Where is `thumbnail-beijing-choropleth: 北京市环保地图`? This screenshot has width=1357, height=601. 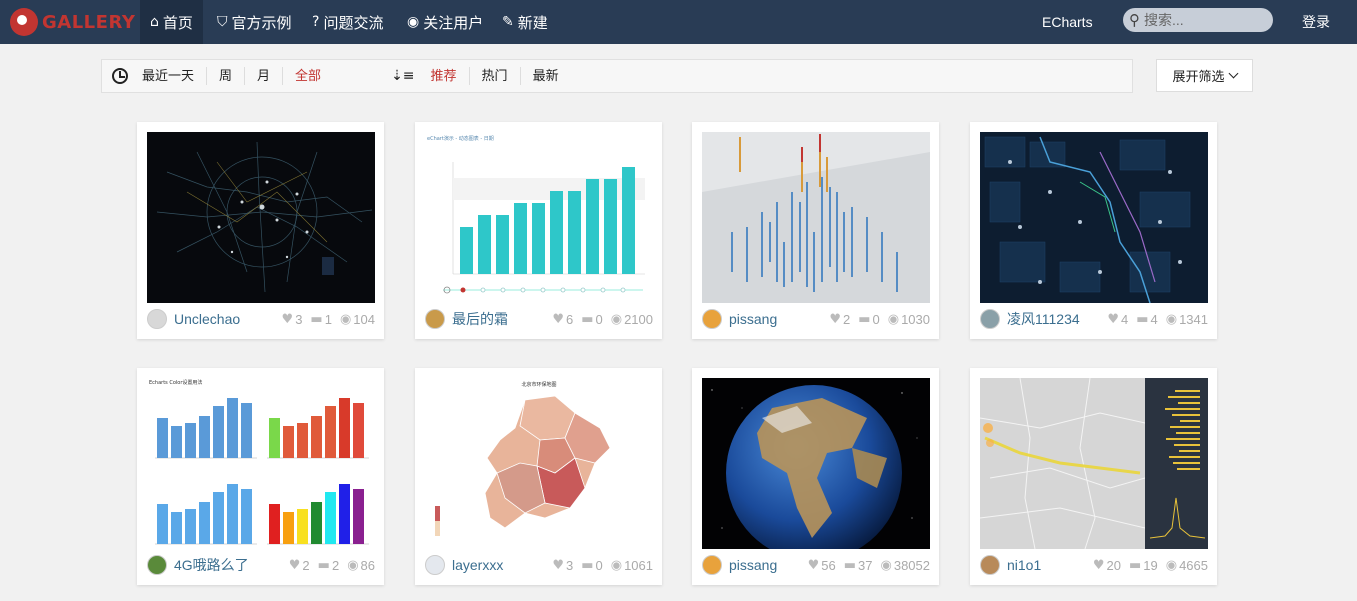
thumbnail-beijing-choropleth: 北京市环保地图 is located at coordinates (539, 463).